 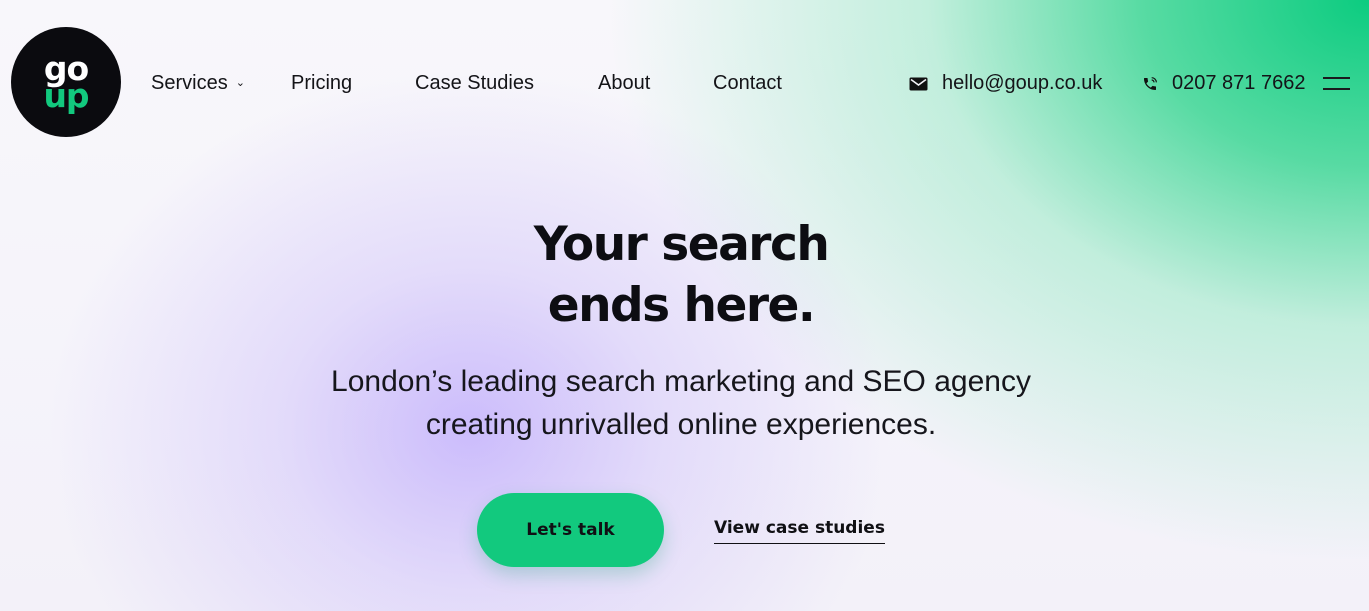 I want to click on lets-talk-button: Let's talk, so click(x=570, y=530).